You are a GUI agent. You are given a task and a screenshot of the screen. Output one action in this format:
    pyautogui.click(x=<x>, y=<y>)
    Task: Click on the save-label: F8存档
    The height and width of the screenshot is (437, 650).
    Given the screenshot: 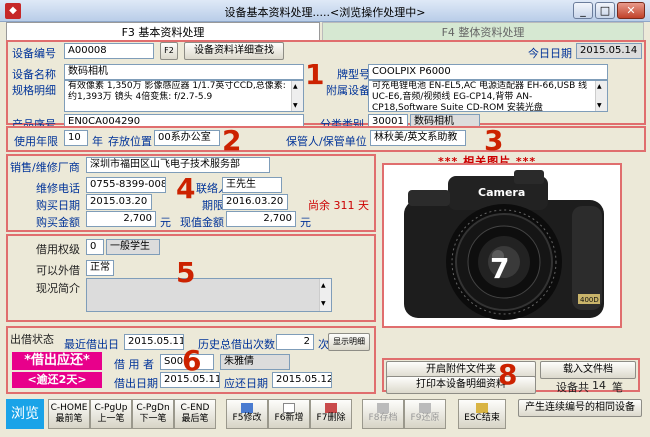 What is the action you would take?
    pyautogui.click(x=383, y=418)
    